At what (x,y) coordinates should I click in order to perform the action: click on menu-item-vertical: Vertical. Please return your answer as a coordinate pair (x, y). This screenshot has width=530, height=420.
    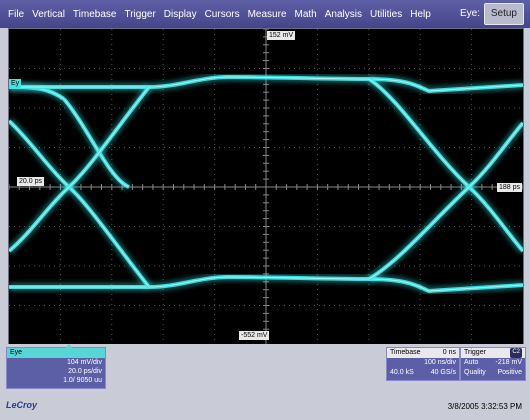
    Looking at the image, I should click on (48, 14).